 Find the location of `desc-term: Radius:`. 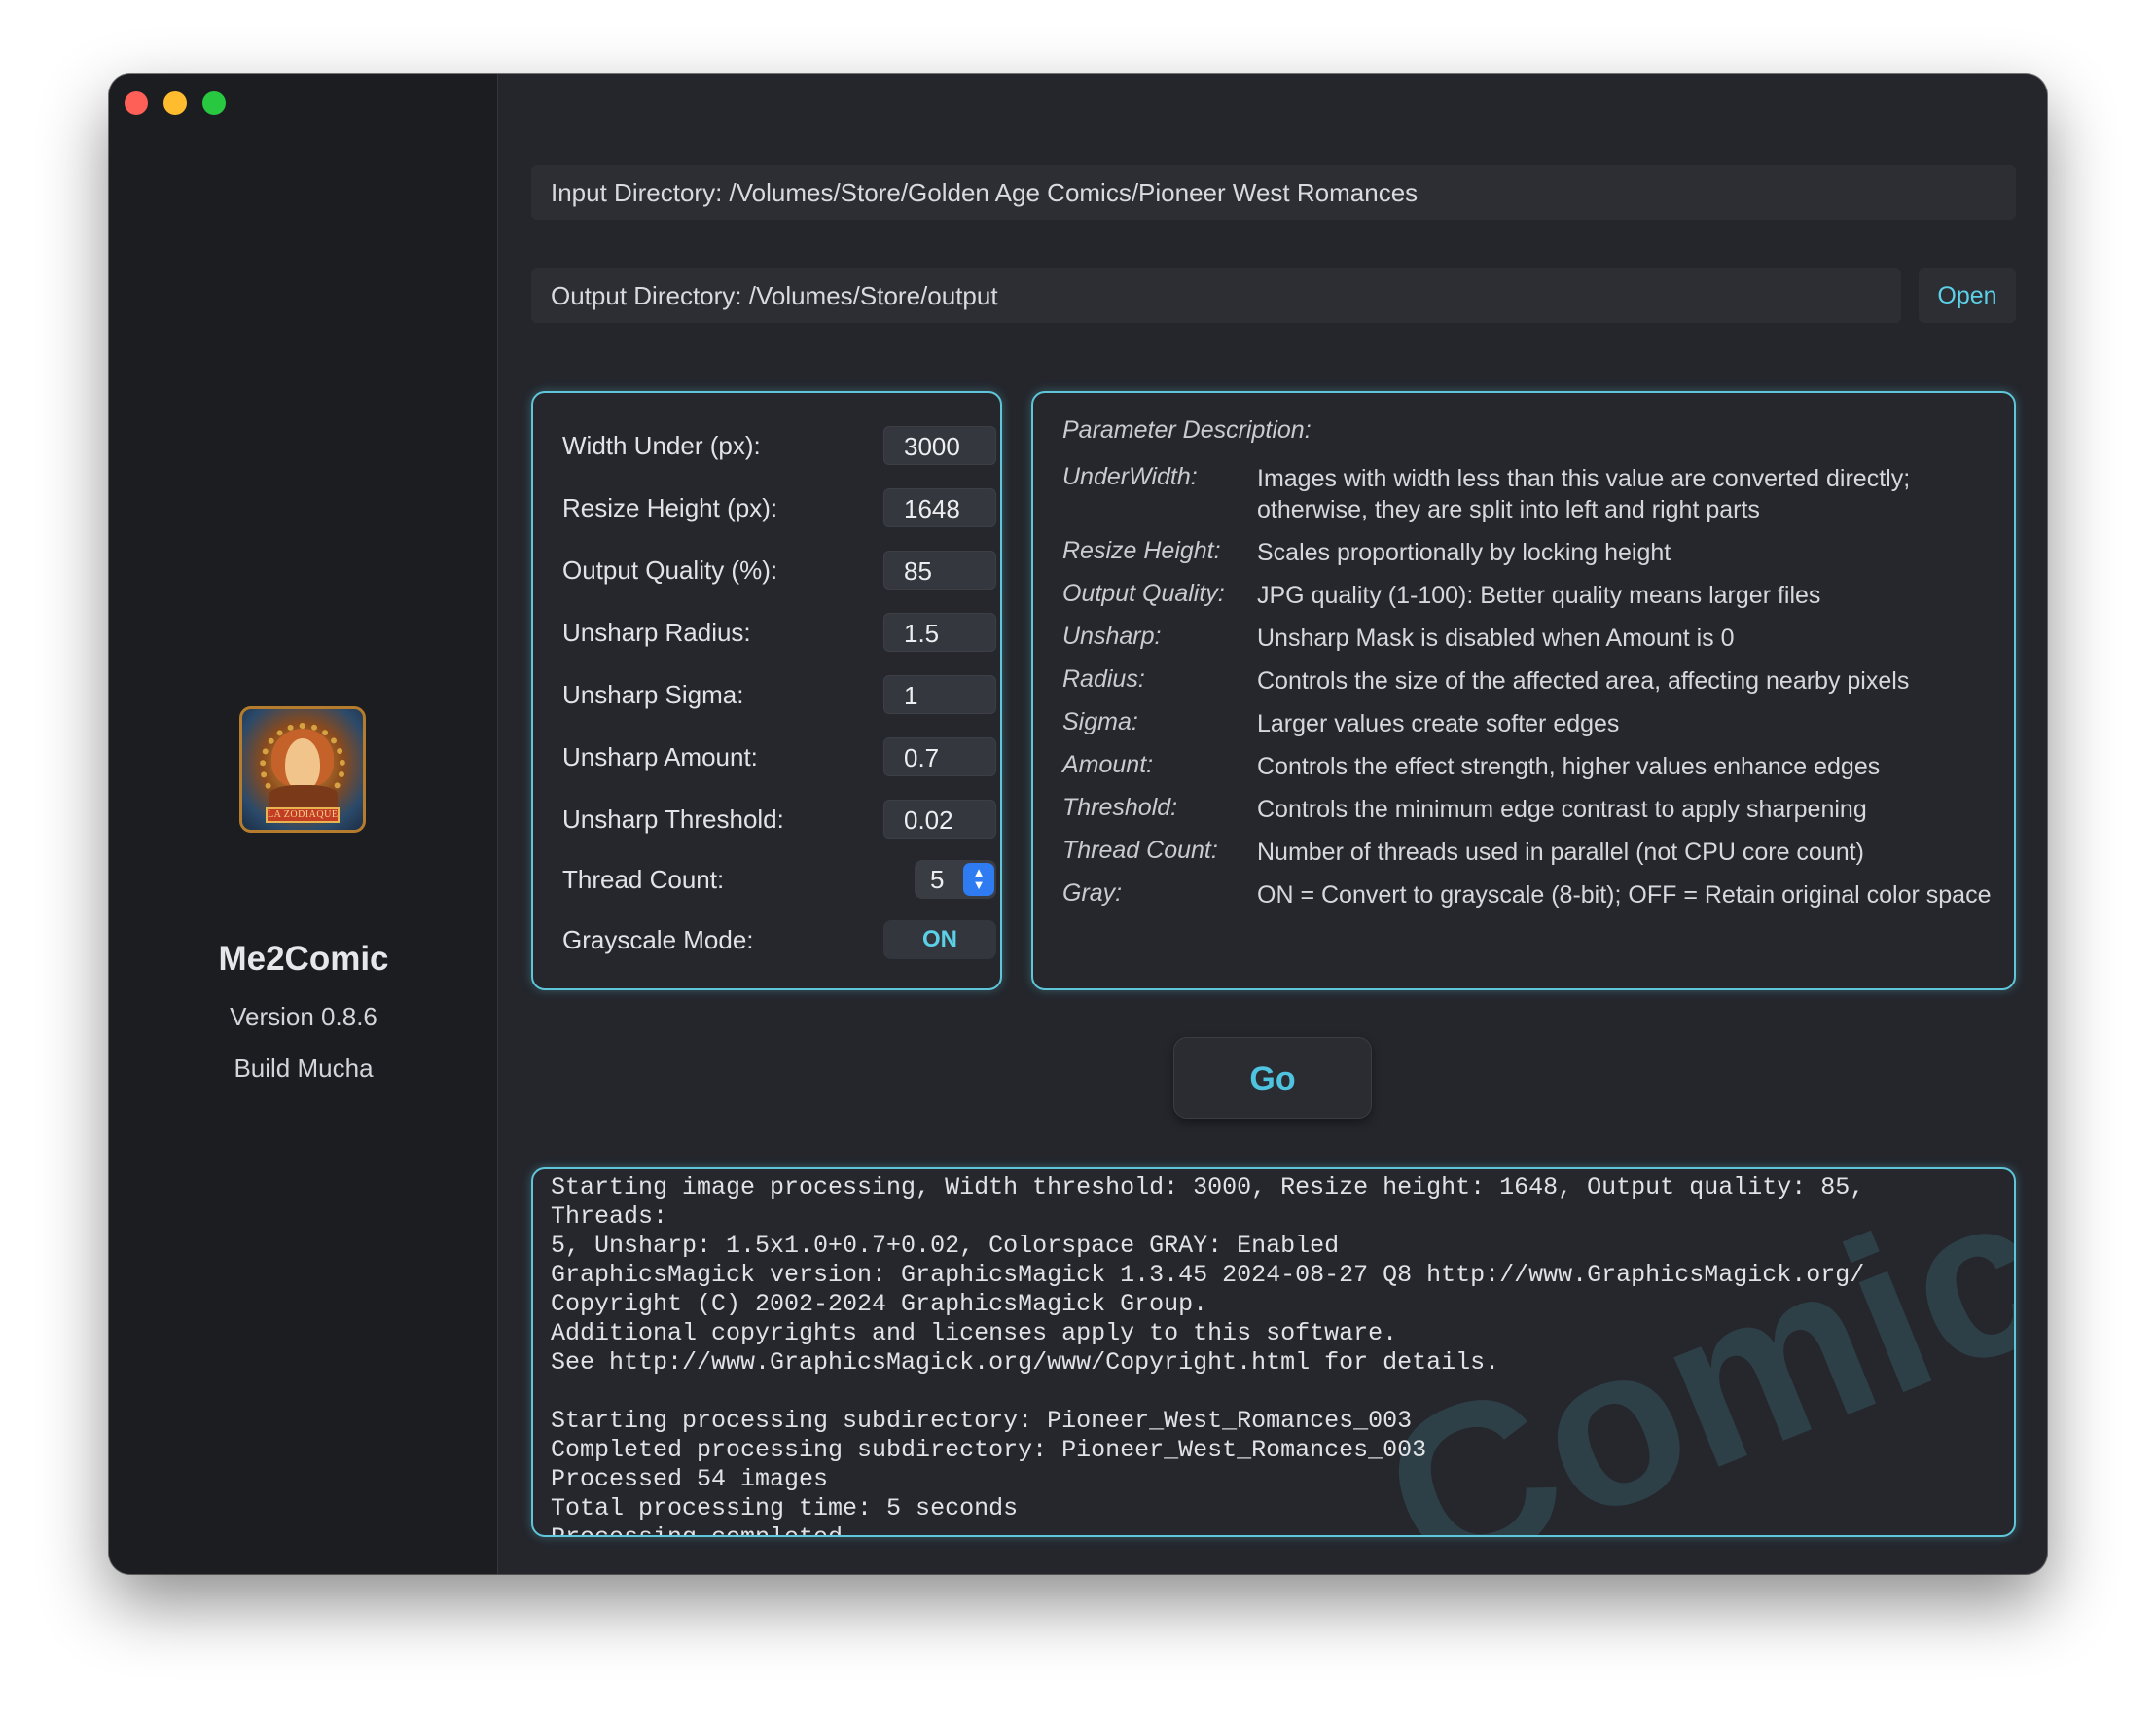

desc-term: Radius: is located at coordinates (1103, 679).